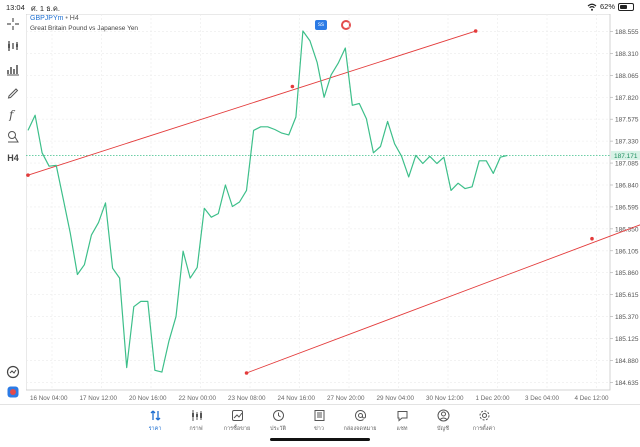 The image size is (640, 447). Describe the element at coordinates (627, 76) in the screenshot. I see `price-axis-label: 188.065` at that location.